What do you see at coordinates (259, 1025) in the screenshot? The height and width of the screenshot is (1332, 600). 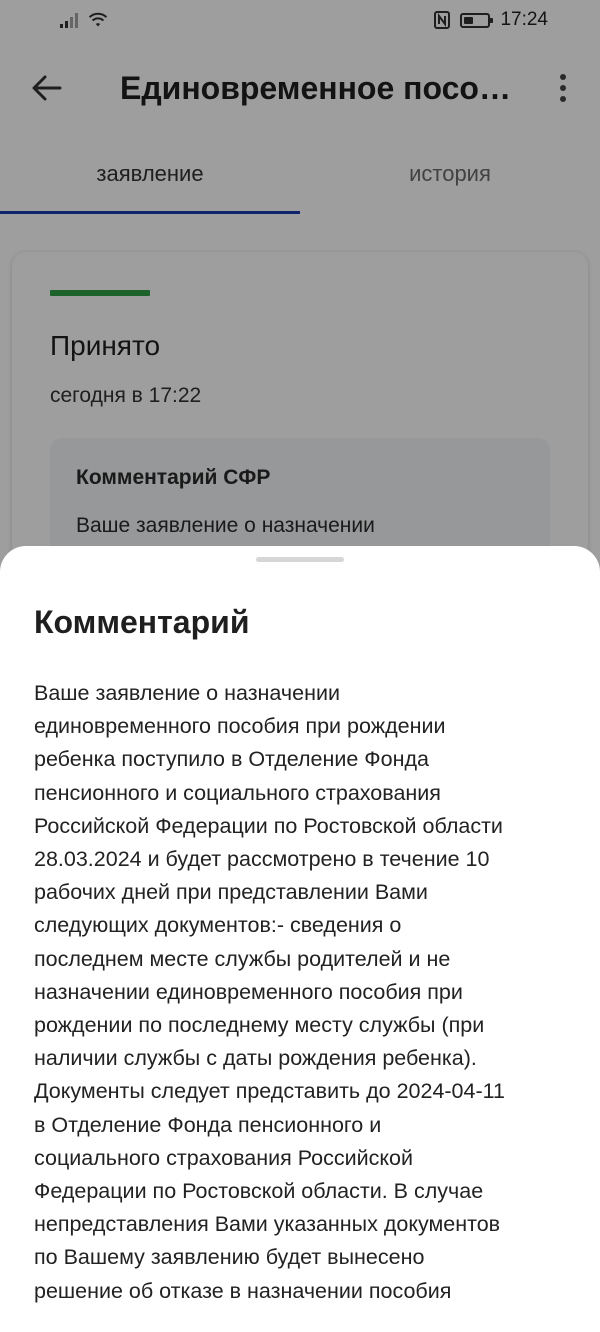 I see `comment-line: рождении по последнему месту службы (при` at bounding box center [259, 1025].